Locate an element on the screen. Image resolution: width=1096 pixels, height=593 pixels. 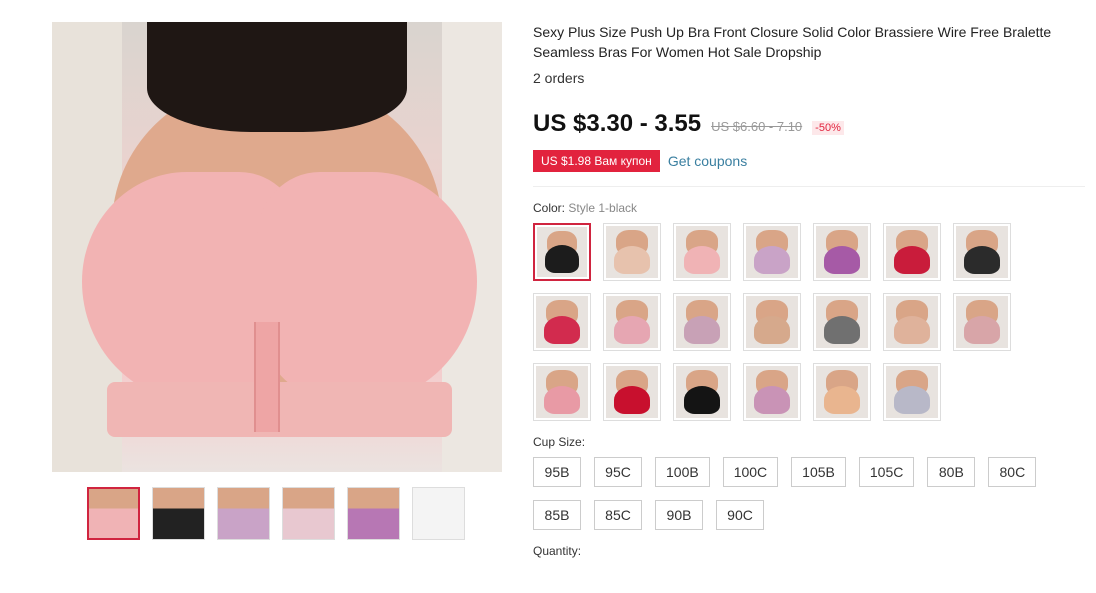
thumbnail-strip is located at coordinates (276, 513).